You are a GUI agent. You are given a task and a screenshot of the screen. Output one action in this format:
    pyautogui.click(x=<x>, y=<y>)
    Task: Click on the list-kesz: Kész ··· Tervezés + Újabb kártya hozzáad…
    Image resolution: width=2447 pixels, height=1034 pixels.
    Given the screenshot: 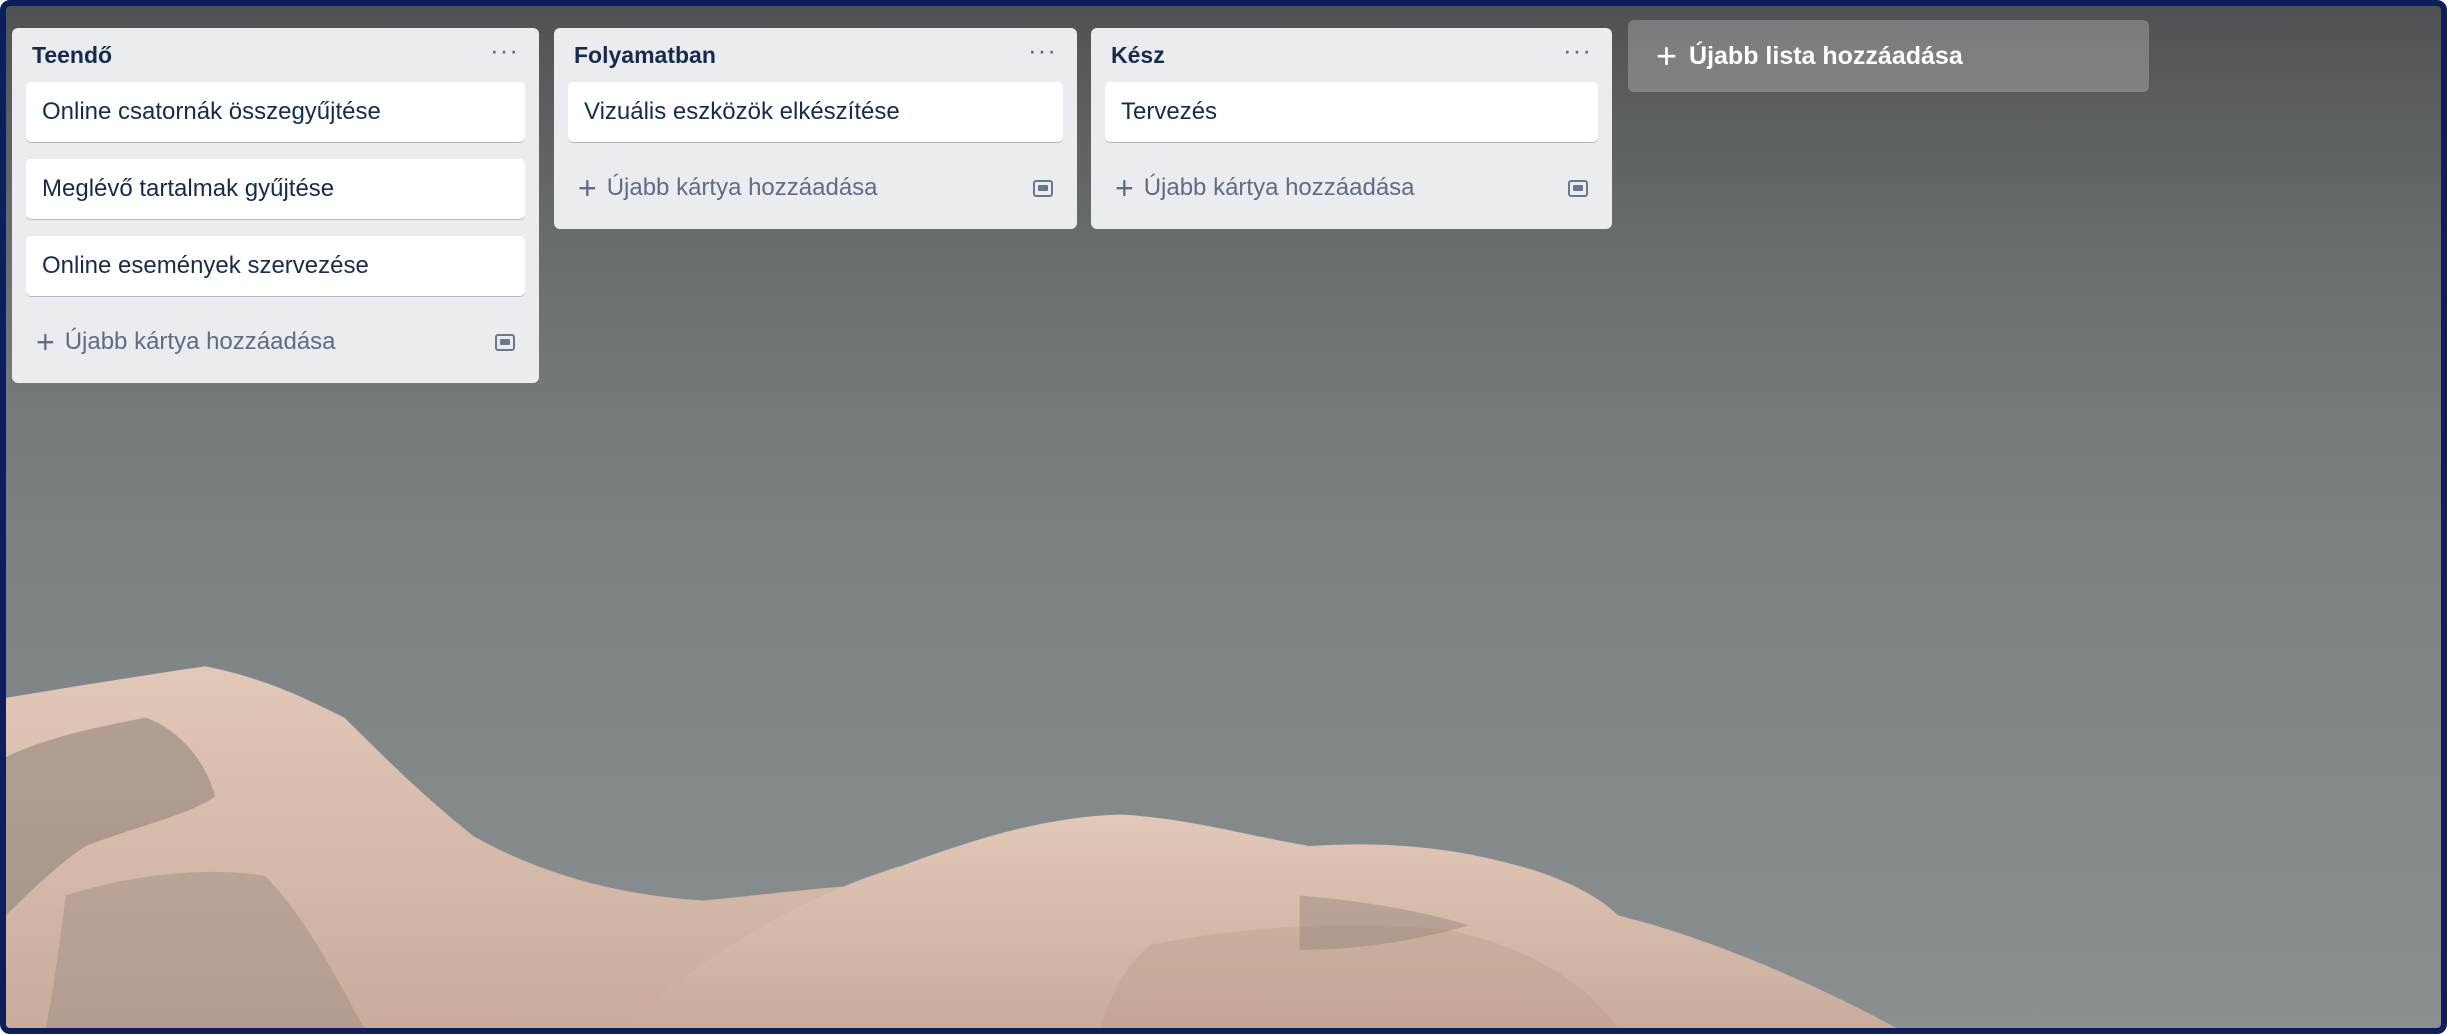 What is the action you would take?
    pyautogui.click(x=1351, y=128)
    